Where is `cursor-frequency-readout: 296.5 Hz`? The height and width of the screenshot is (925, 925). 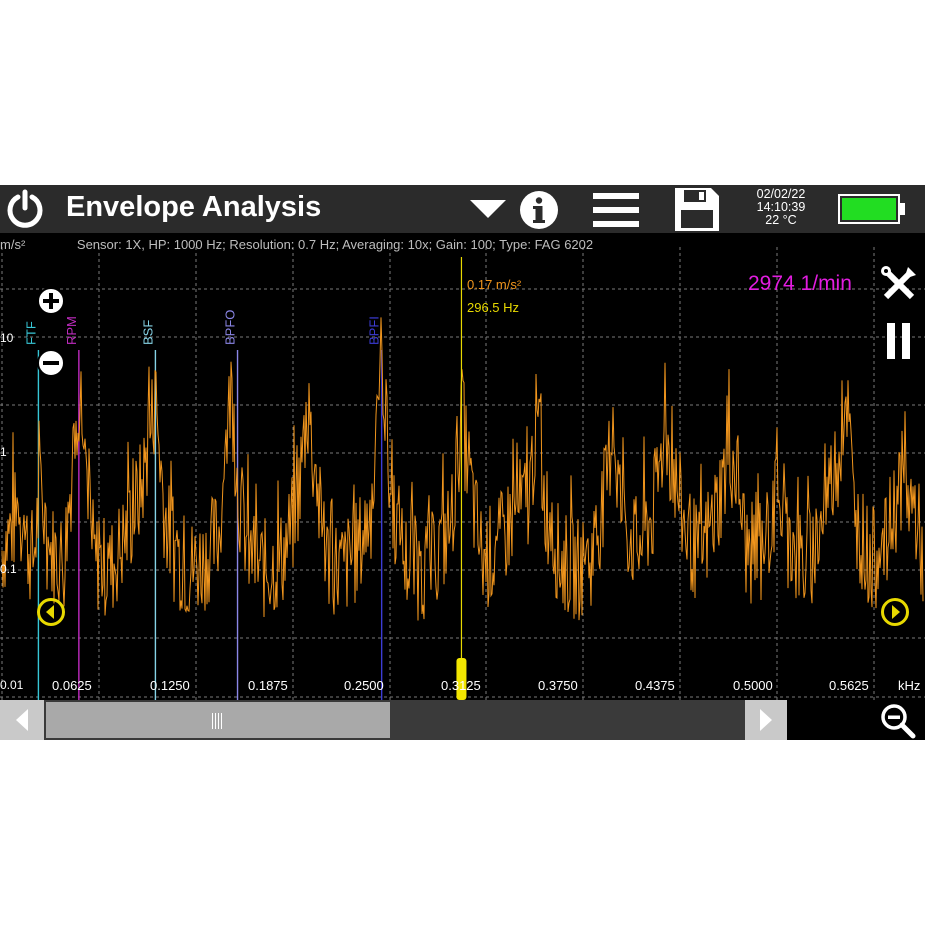
cursor-frequency-readout: 296.5 Hz is located at coordinates (493, 307).